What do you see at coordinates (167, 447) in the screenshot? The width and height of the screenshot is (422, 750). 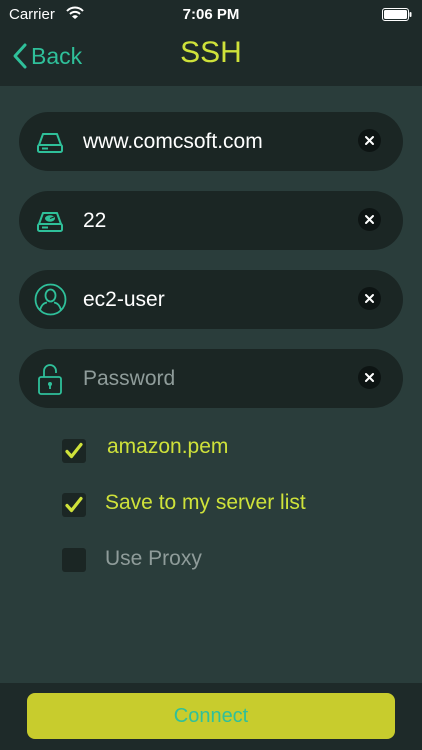 I see `amazon-pem-label: amazon.pem` at bounding box center [167, 447].